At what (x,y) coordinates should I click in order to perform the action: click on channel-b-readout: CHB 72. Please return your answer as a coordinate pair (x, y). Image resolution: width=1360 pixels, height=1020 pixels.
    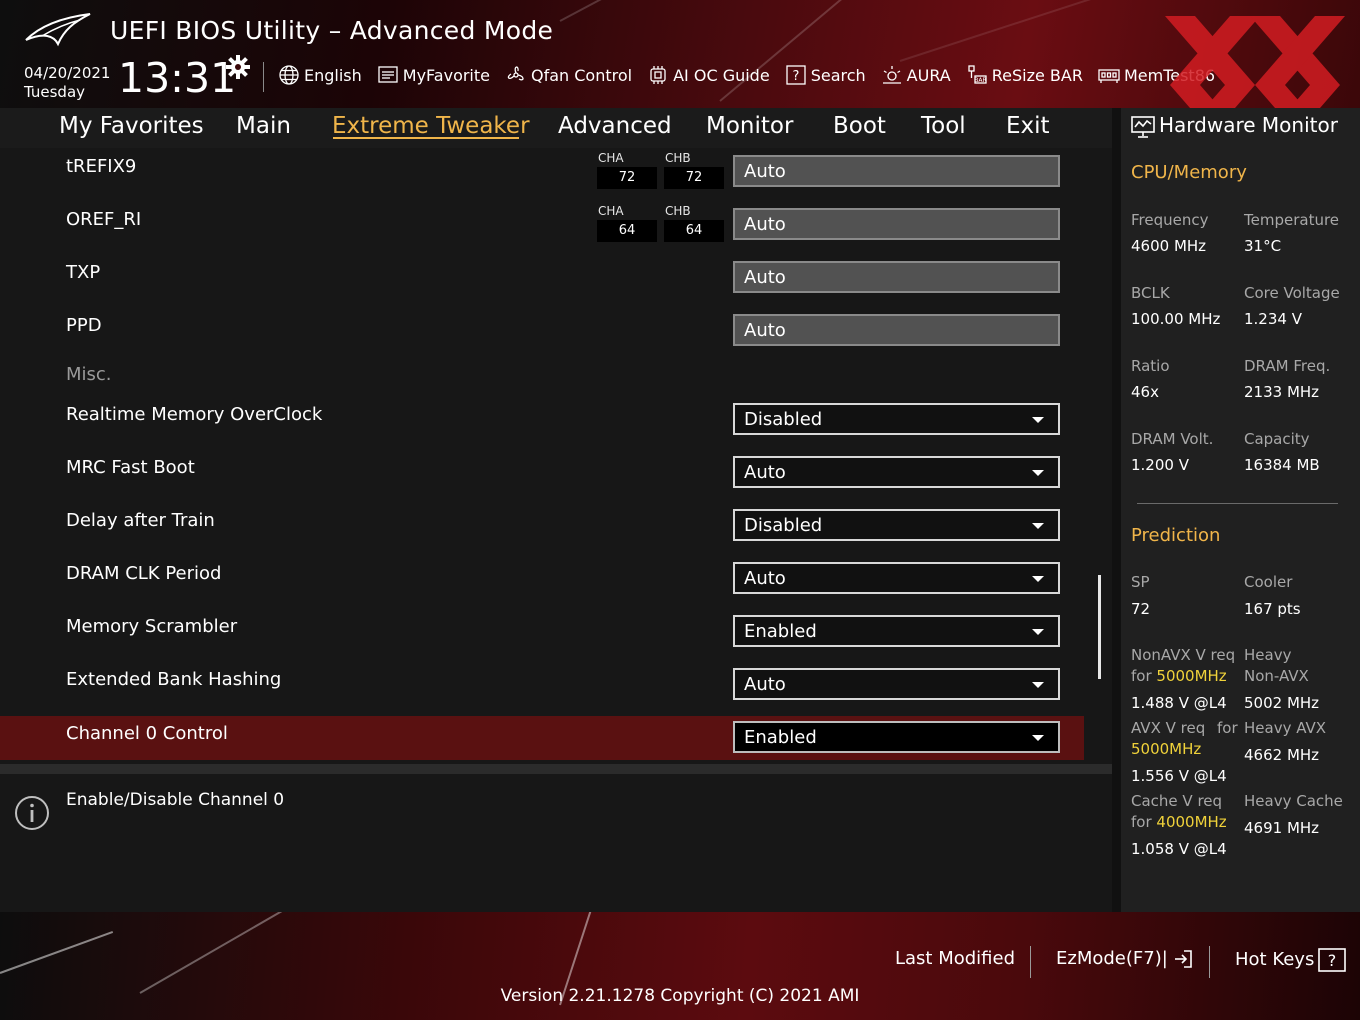
    Looking at the image, I should click on (694, 170).